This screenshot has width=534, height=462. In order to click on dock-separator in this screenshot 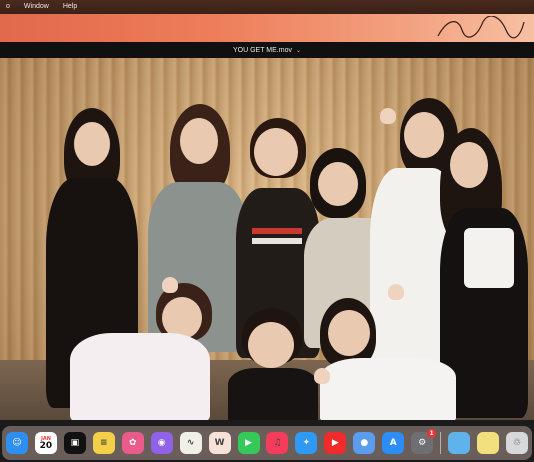, I will do `click(441, 443)`.